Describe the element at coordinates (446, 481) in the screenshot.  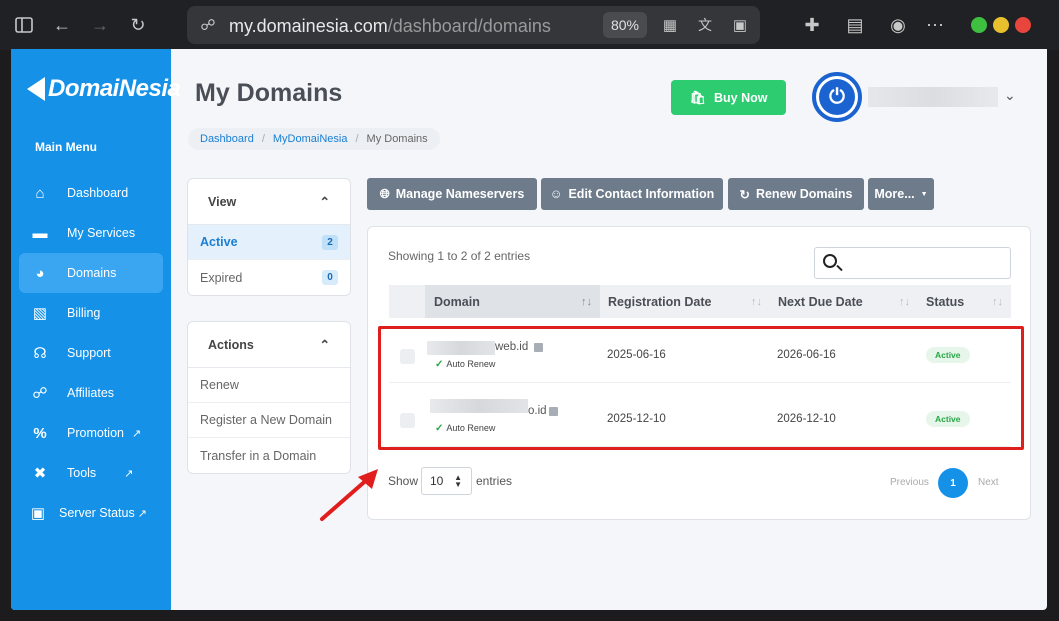
I see `entries-per-page-select: 10 ▲ ▼` at that location.